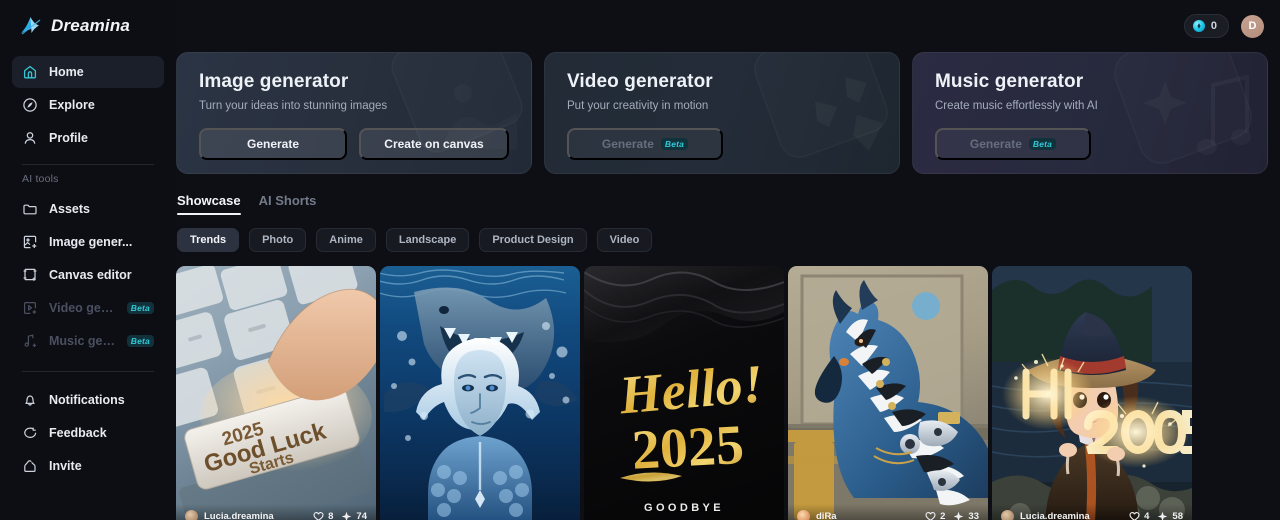  Describe the element at coordinates (361, 515) in the screenshot. I see `generation-count: 74` at that location.